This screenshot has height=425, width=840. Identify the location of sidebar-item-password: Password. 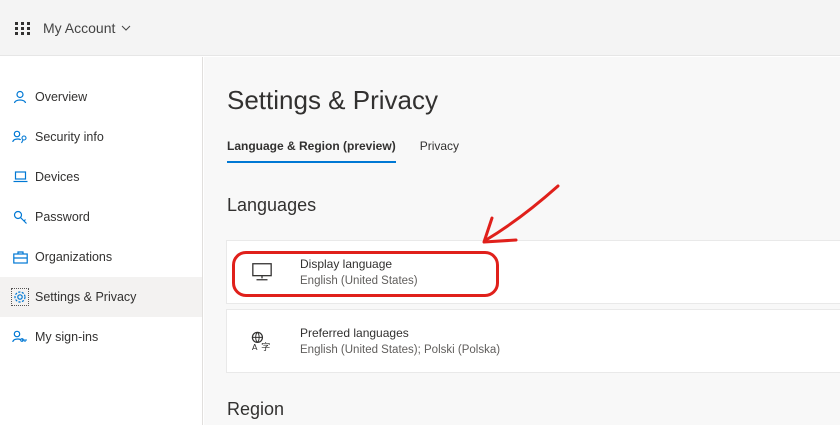
(101, 217).